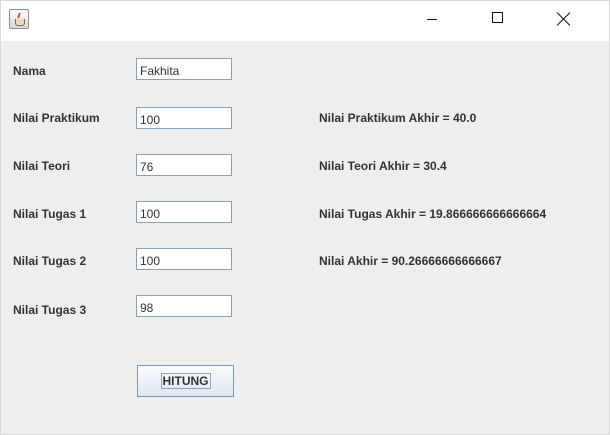  I want to click on close-button, so click(564, 21).